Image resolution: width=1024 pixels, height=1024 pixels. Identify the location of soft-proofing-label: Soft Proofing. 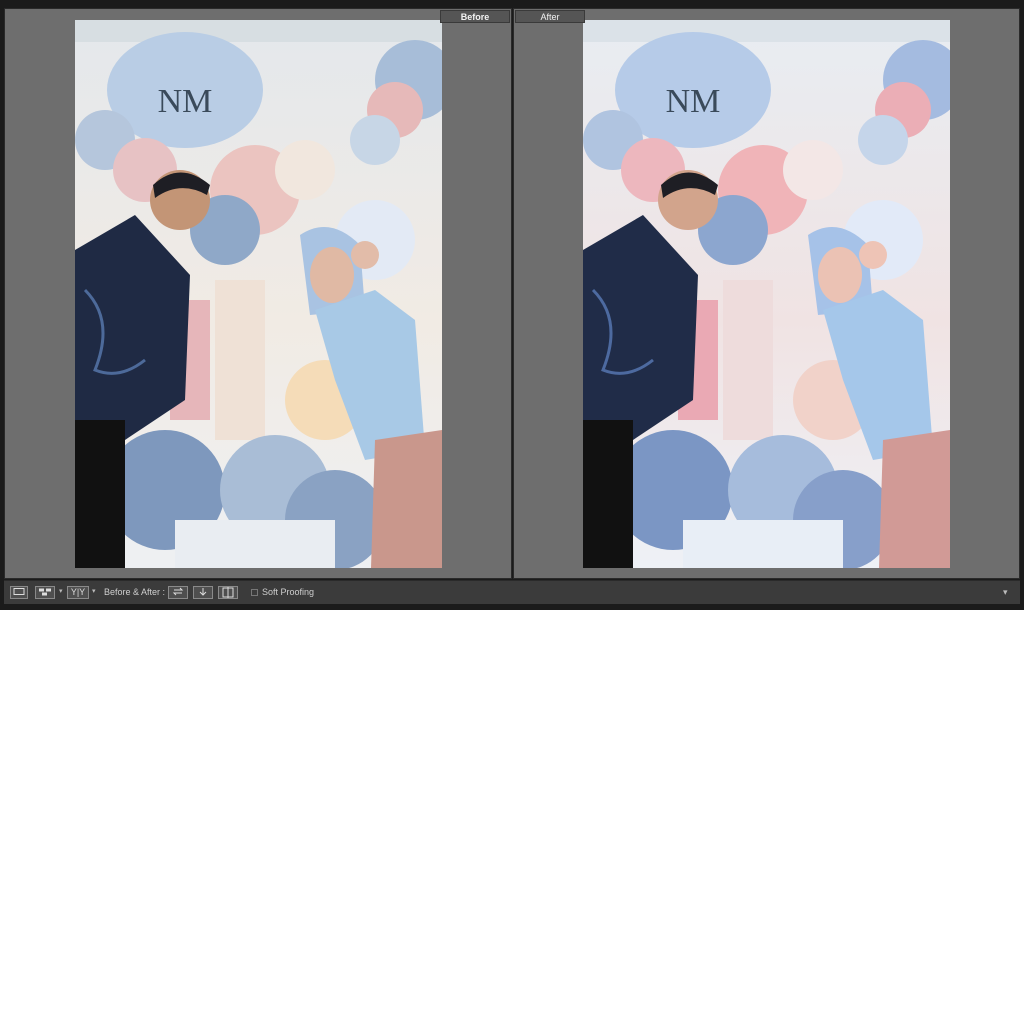
(288, 592).